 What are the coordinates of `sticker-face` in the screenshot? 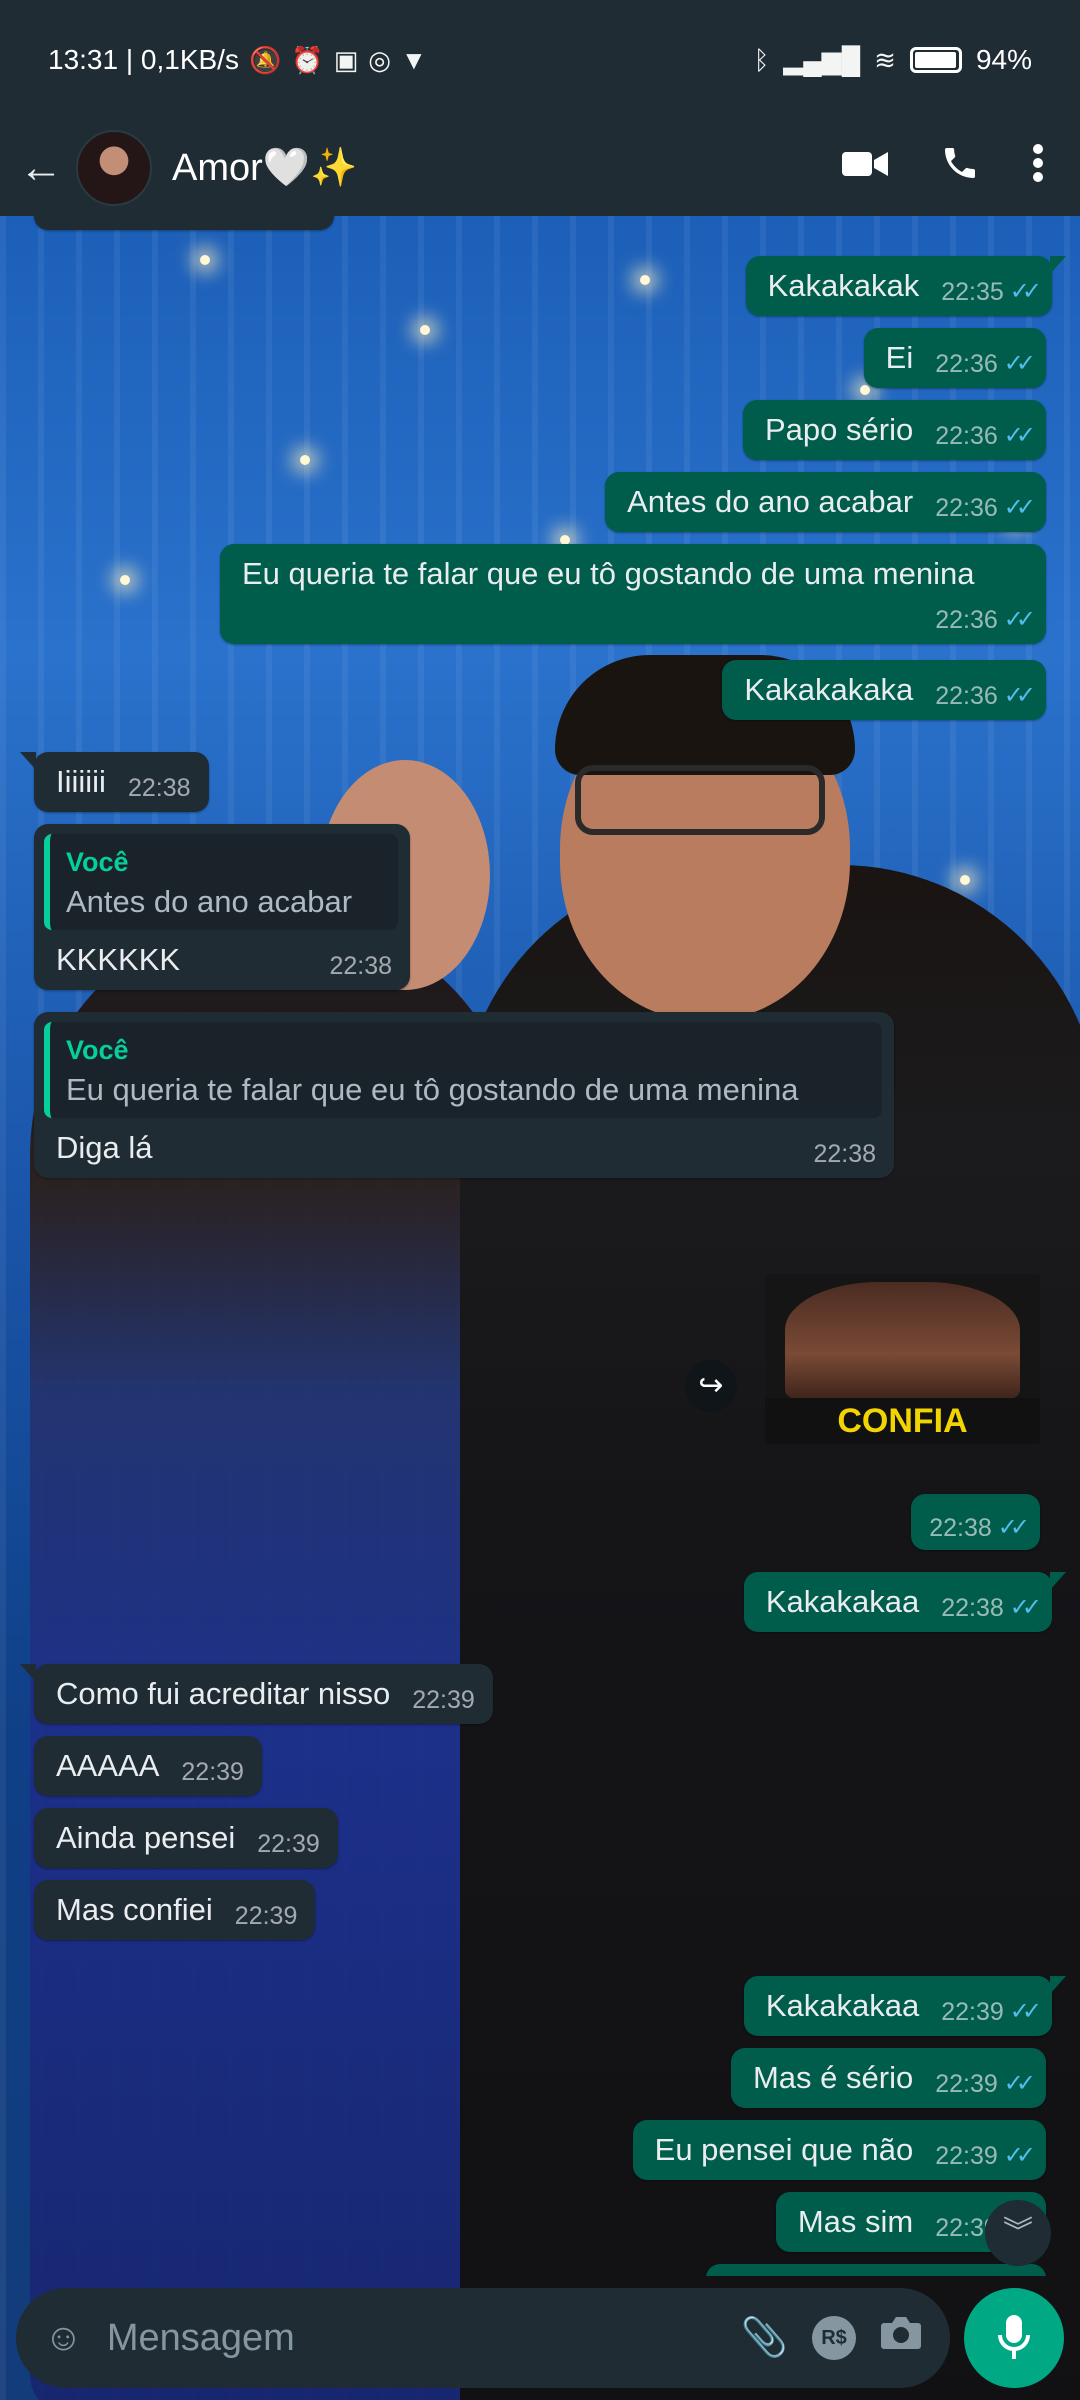 It's located at (902, 1342).